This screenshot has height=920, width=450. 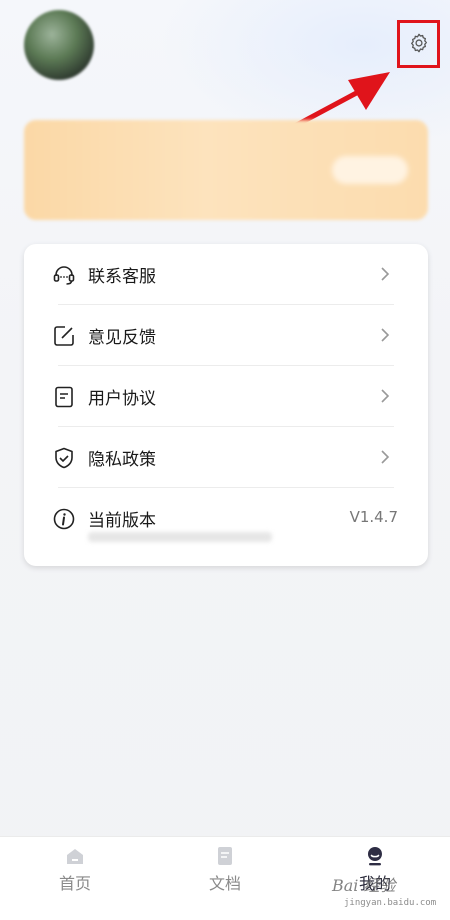 What do you see at coordinates (180, 537) in the screenshot?
I see `version-detail-blurred` at bounding box center [180, 537].